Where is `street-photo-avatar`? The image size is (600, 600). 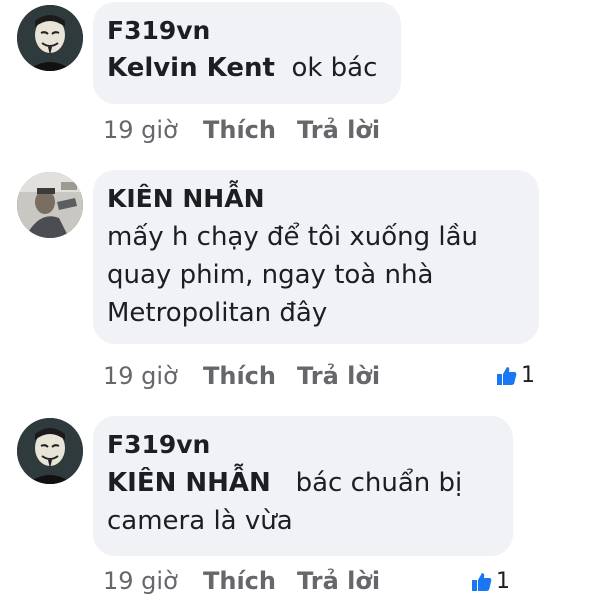 street-photo-avatar is located at coordinates (50, 205).